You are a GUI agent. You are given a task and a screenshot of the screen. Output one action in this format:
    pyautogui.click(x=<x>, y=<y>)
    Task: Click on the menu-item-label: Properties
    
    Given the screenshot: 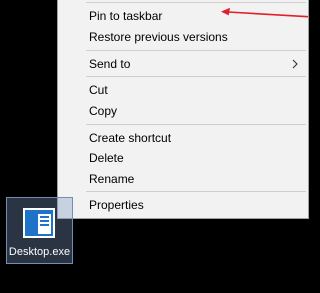 What is the action you would take?
    pyautogui.click(x=116, y=205)
    